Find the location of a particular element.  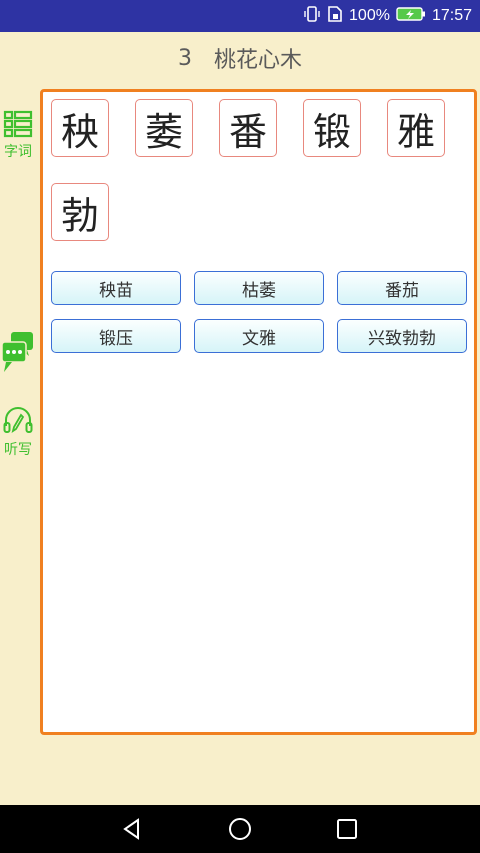

character-card: 勃 is located at coordinates (80, 212).